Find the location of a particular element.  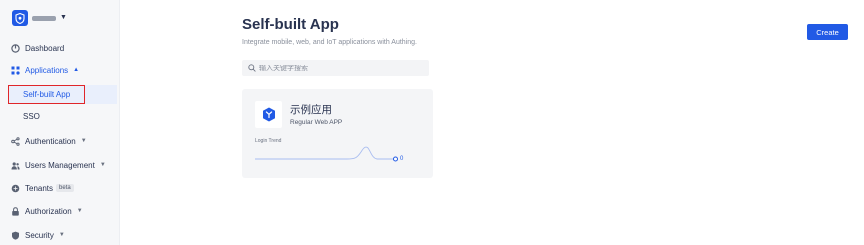

sidebar-item-users-management: Users Management ▼ is located at coordinates (58, 165).